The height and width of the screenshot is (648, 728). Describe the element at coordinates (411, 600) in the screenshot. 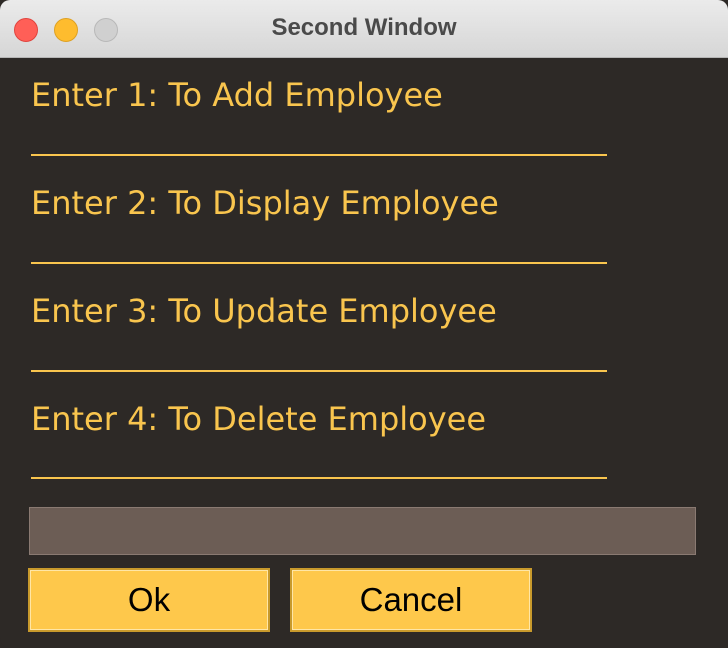

I see `cancel-button: Cancel` at that location.